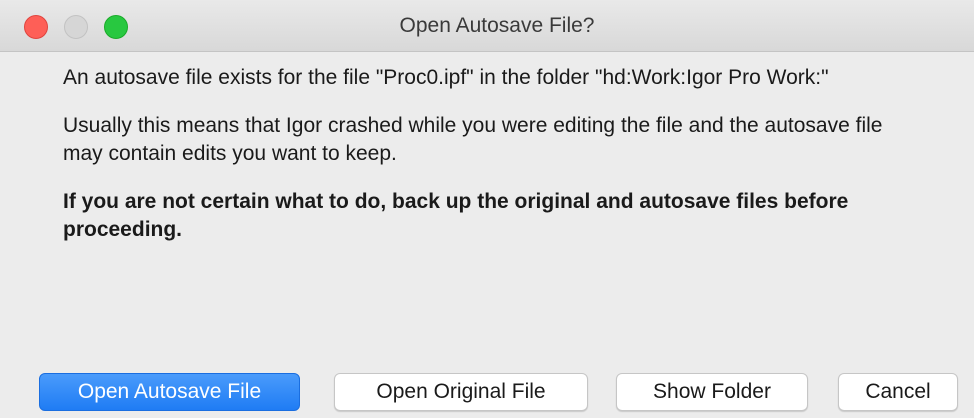 The width and height of the screenshot is (974, 418). I want to click on zoom-icon, so click(116, 27).